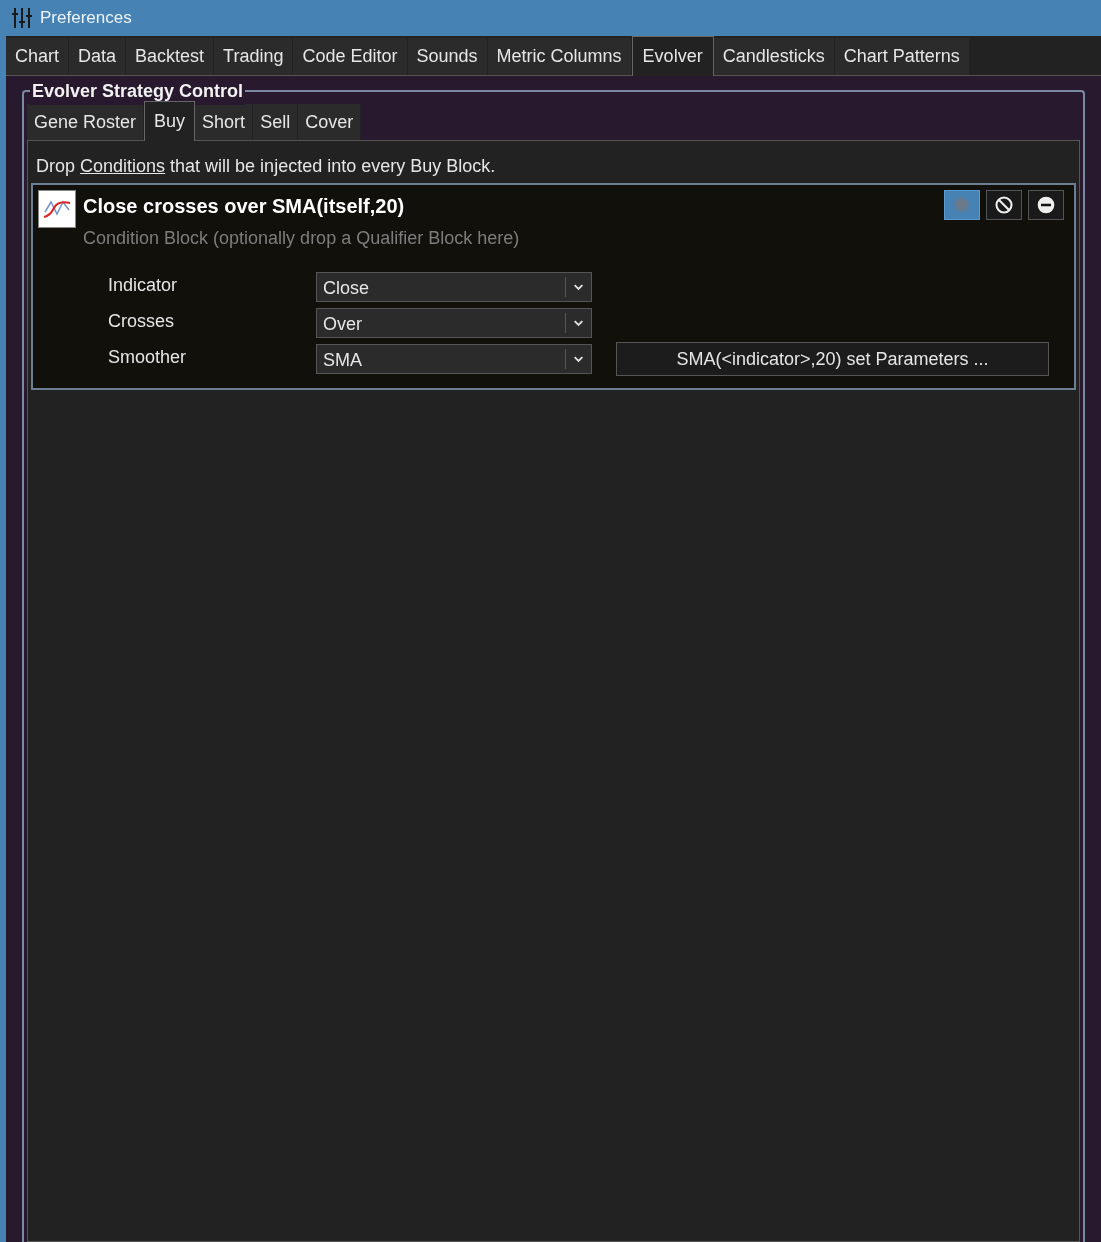 This screenshot has width=1101, height=1242. What do you see at coordinates (98, 56) in the screenshot?
I see `tab: Data` at bounding box center [98, 56].